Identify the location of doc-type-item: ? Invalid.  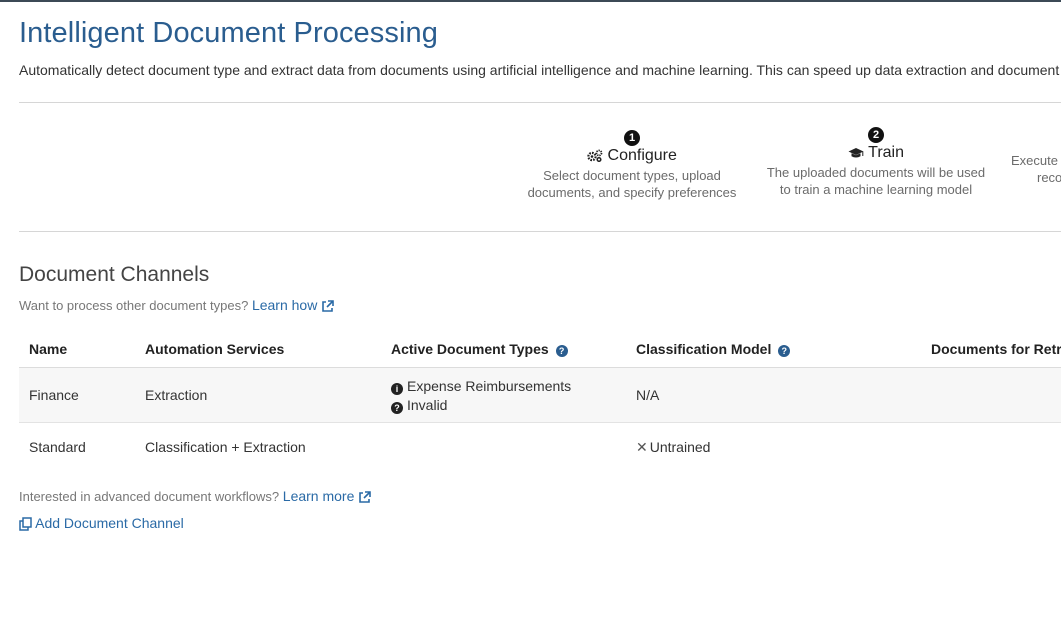
(419, 405).